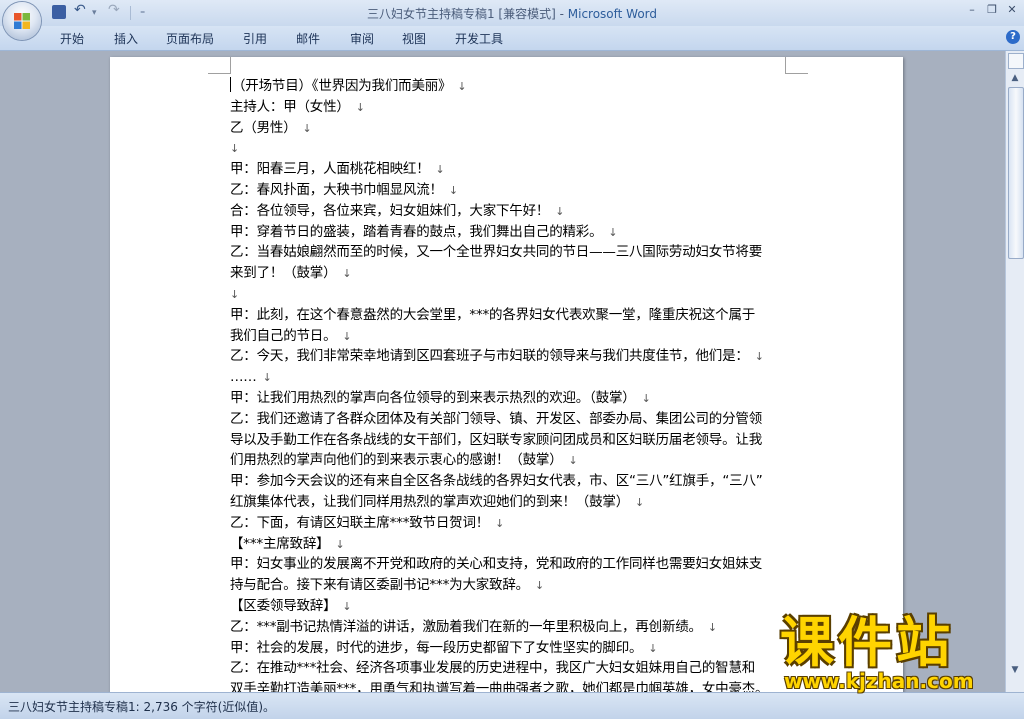 This screenshot has width=1024, height=719. Describe the element at coordinates (489, 356) in the screenshot. I see `line-text: 乙：今天，我们非常荣幸地请到区四套班子与市妇联的领导来与我们共度佳节，他们是：` at that location.